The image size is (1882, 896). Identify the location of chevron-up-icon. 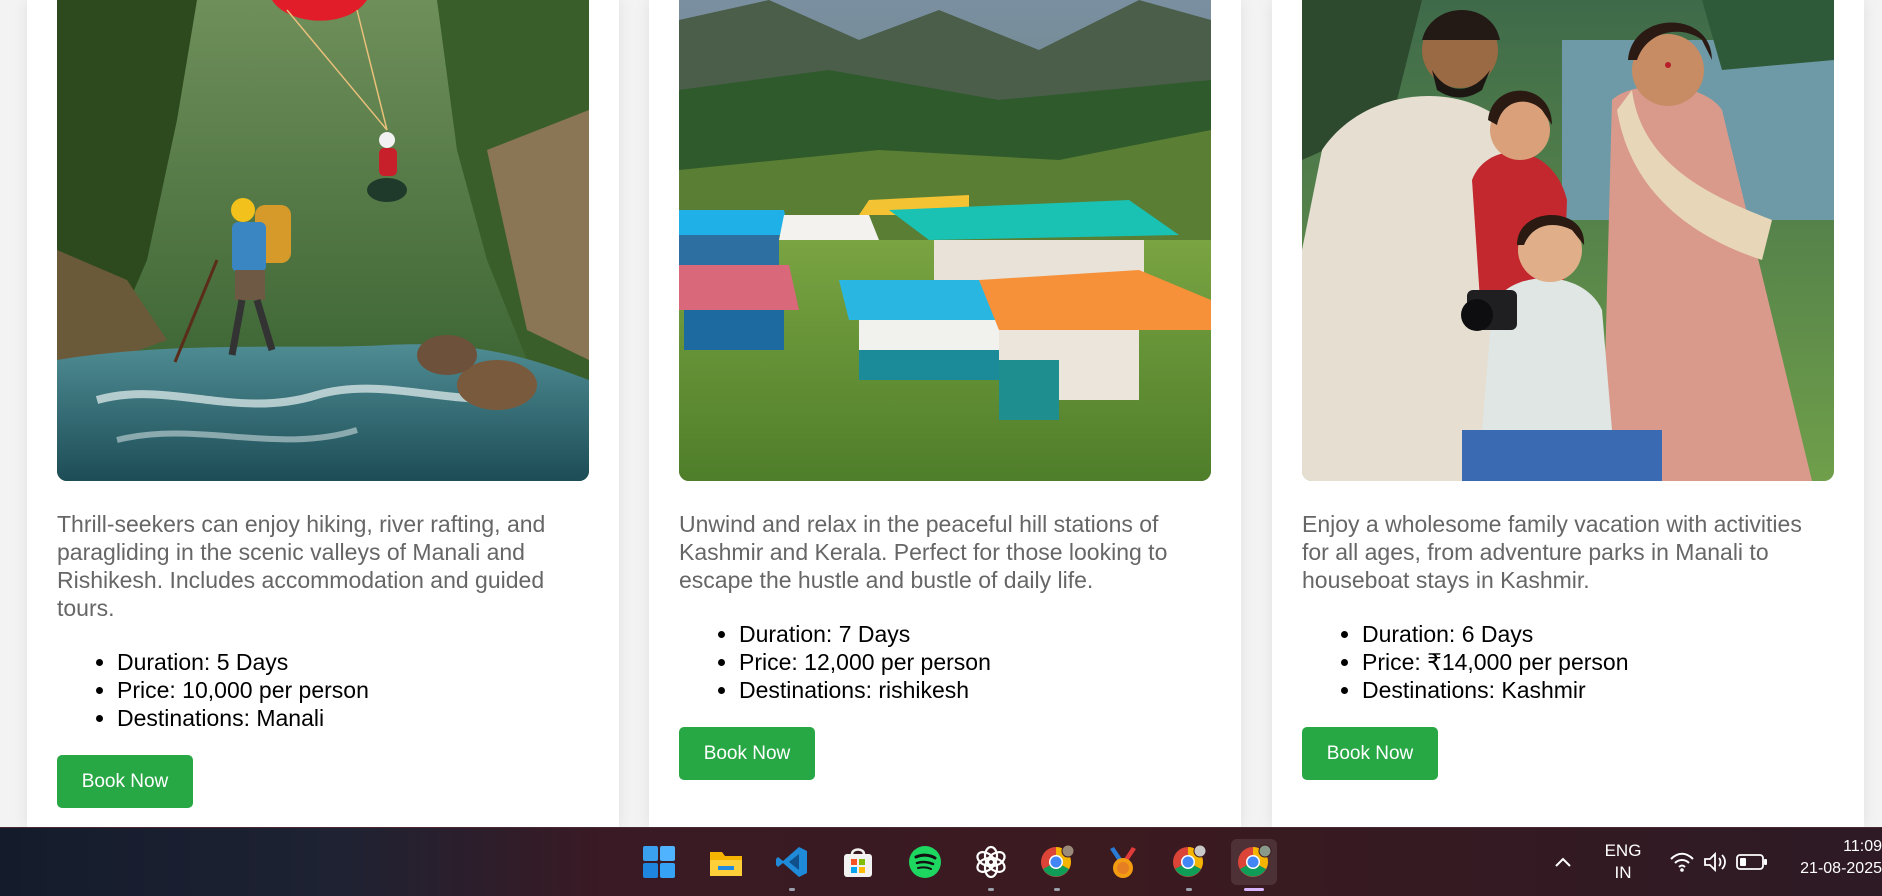
(1563, 862).